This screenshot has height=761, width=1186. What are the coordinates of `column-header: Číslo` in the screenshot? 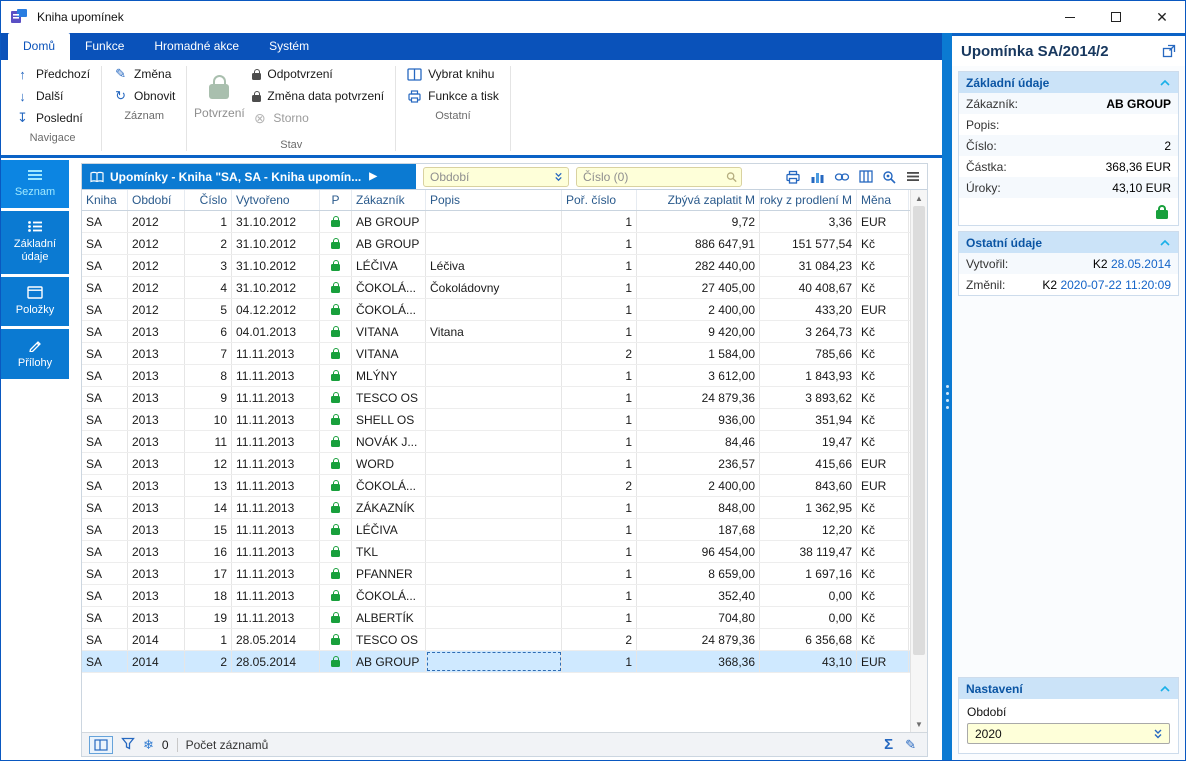 It's located at (208, 200).